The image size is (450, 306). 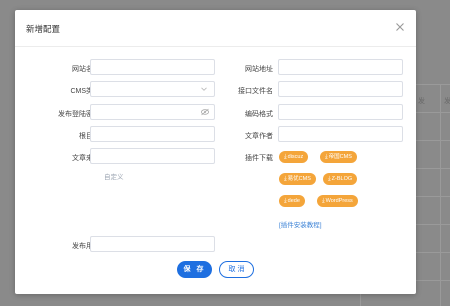 What do you see at coordinates (236, 269) in the screenshot?
I see `cancel-button: 取 消` at bounding box center [236, 269].